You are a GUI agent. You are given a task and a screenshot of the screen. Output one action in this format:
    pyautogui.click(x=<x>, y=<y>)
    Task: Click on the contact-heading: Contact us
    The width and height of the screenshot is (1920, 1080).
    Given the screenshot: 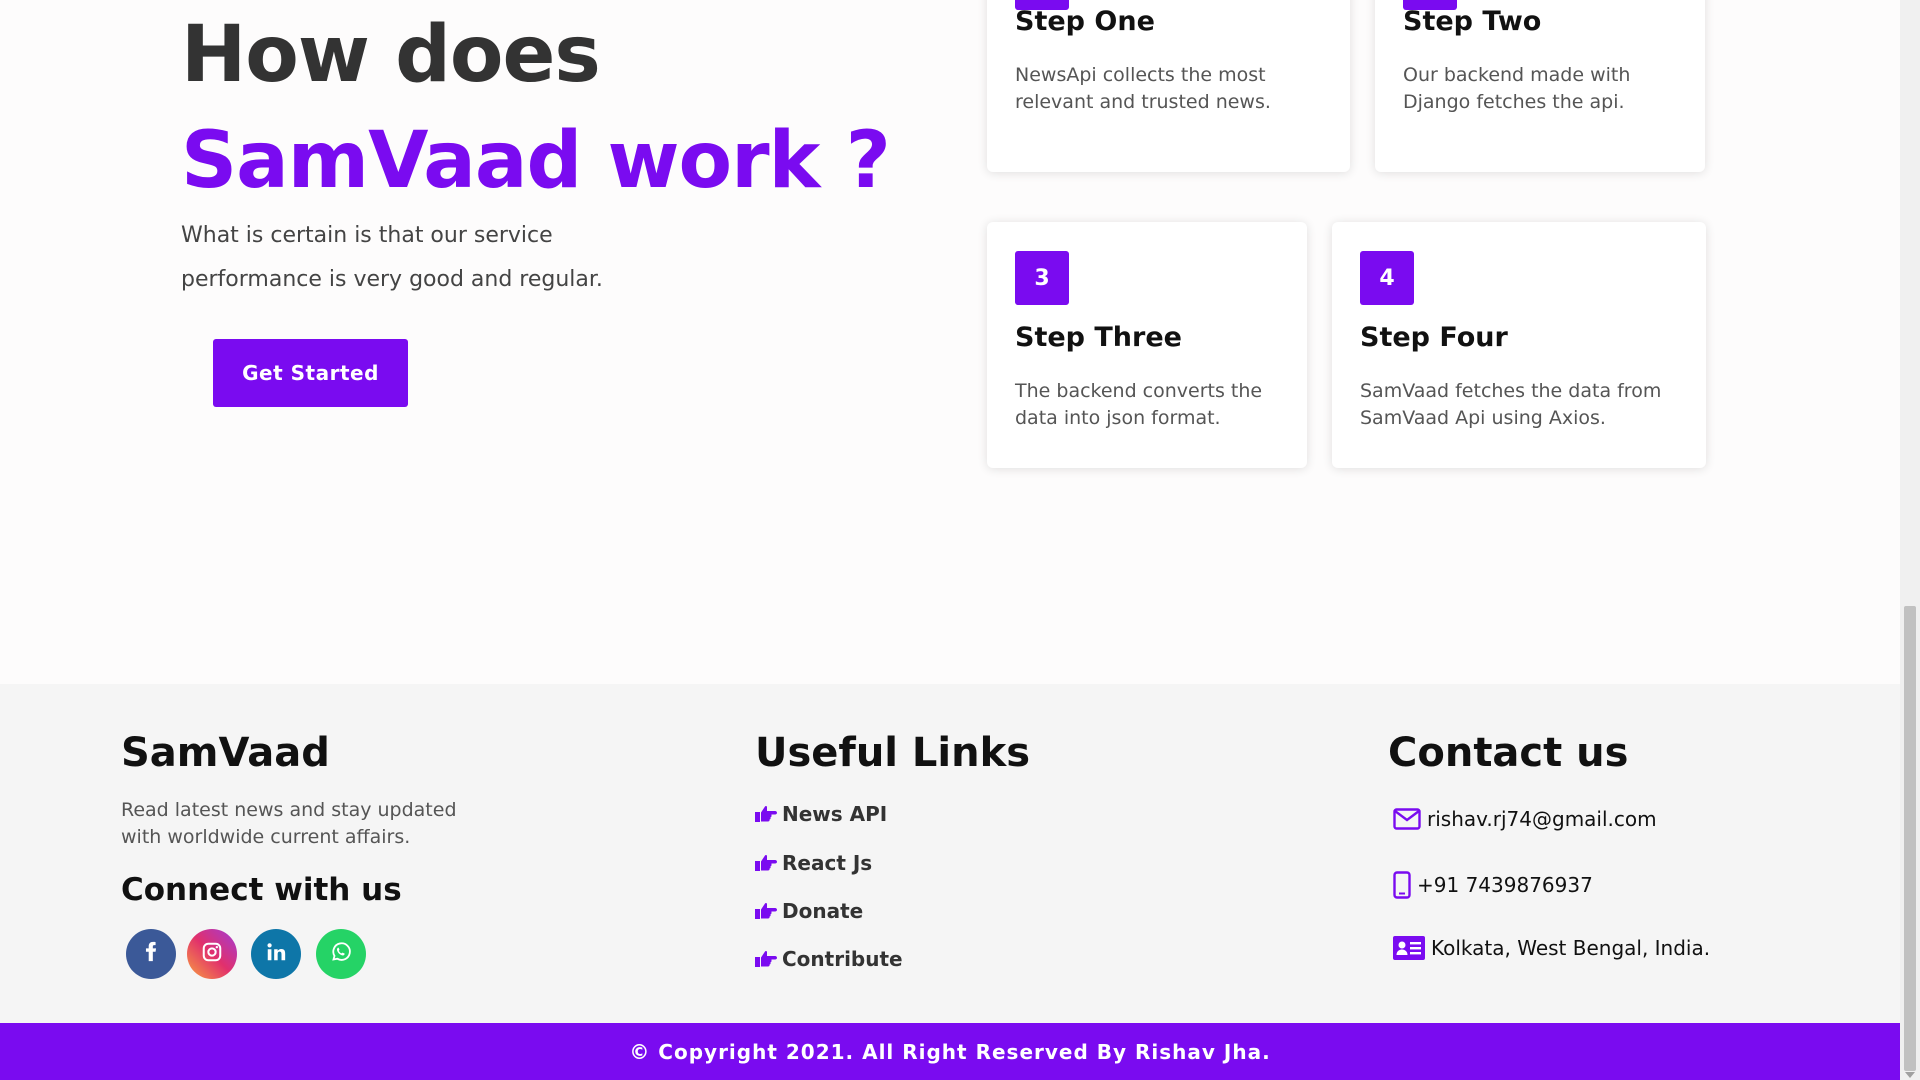 What is the action you would take?
    pyautogui.click(x=1508, y=753)
    